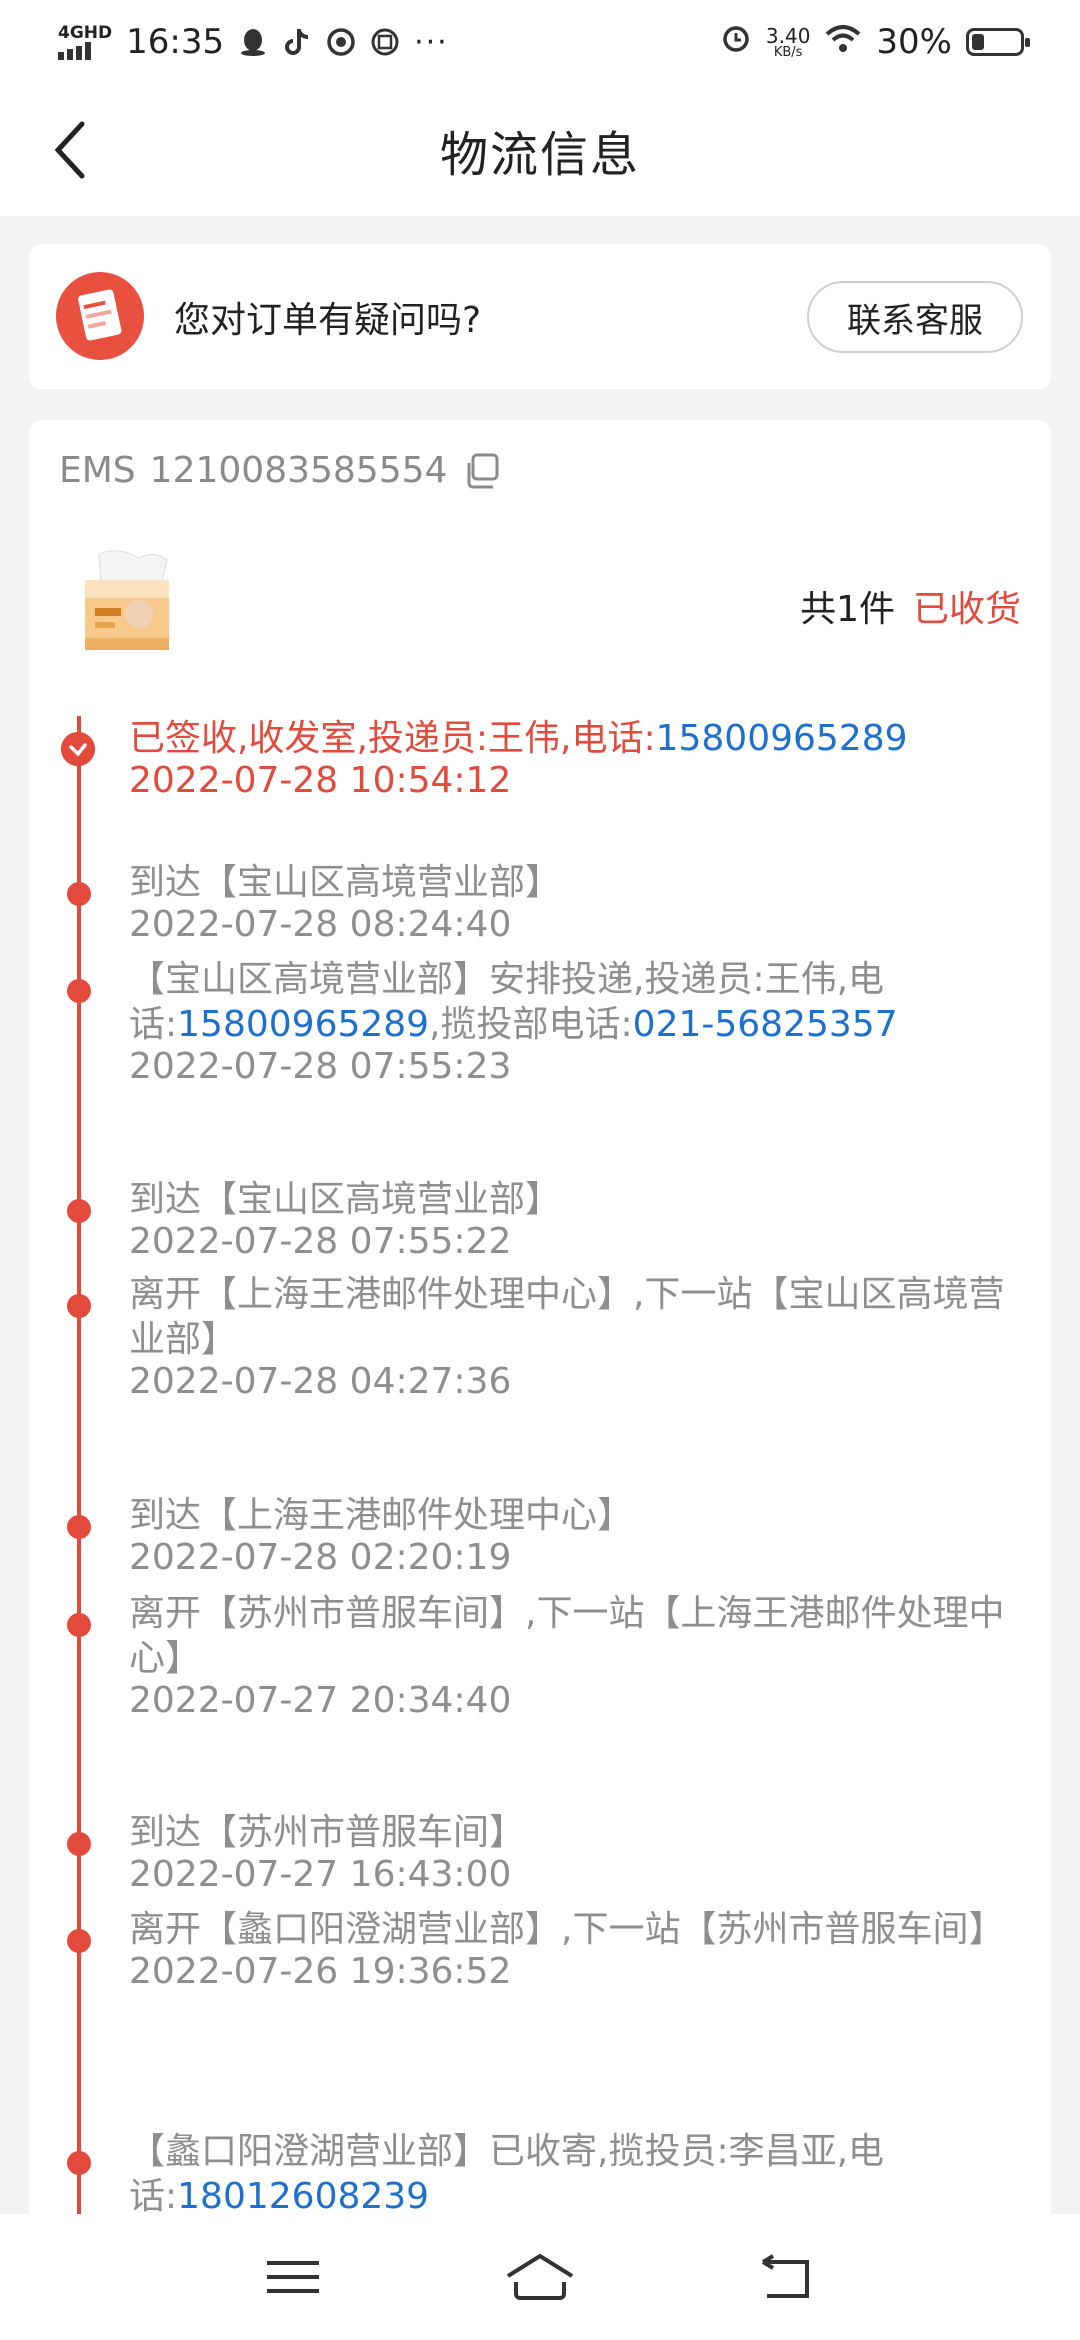 This screenshot has height=2340, width=1080. I want to click on alarm-icon, so click(736, 42).